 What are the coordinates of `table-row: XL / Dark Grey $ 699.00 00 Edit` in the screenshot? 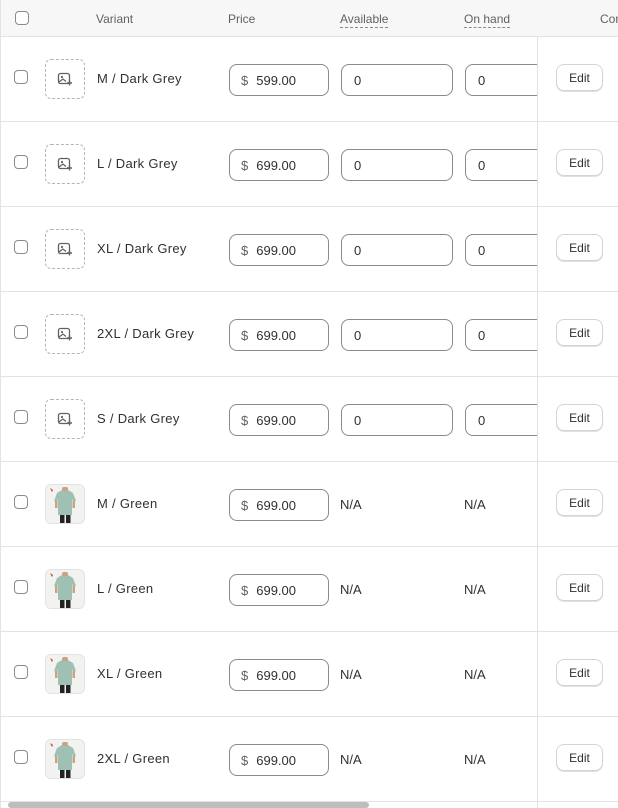 It's located at (309, 249).